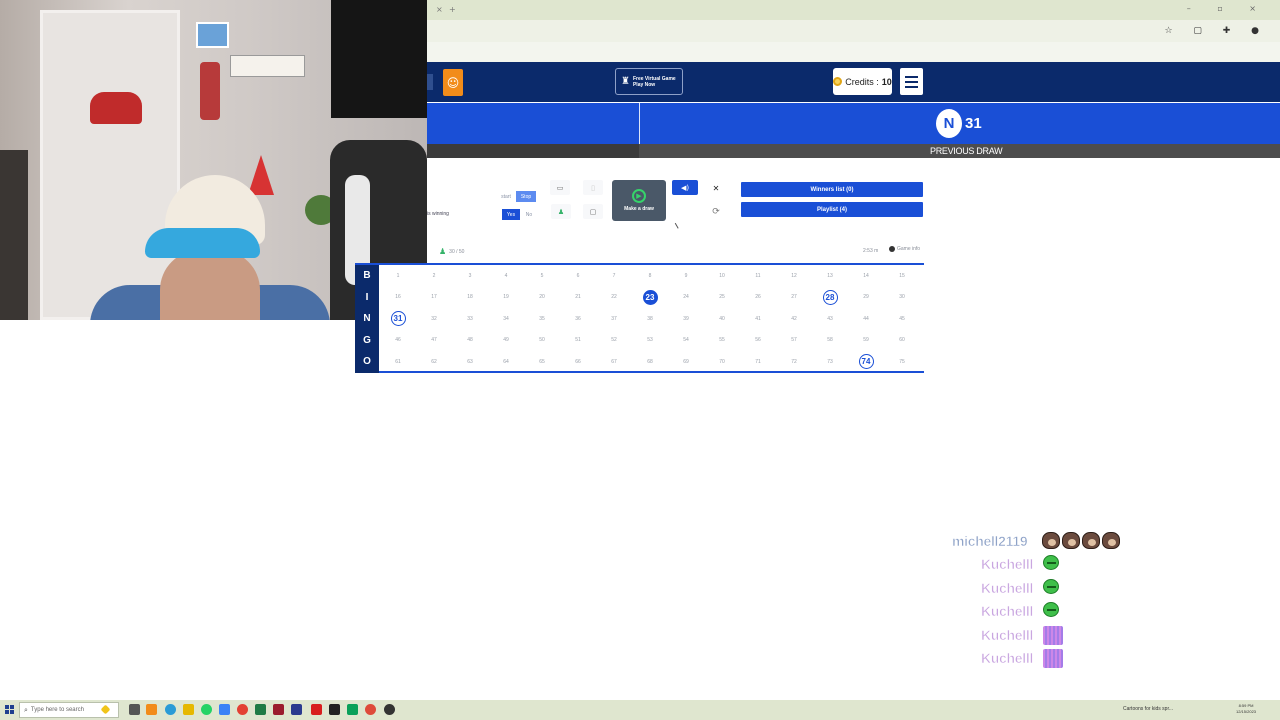 The image size is (1280, 720). What do you see at coordinates (758, 362) in the screenshot?
I see `board-cell: 71` at bounding box center [758, 362].